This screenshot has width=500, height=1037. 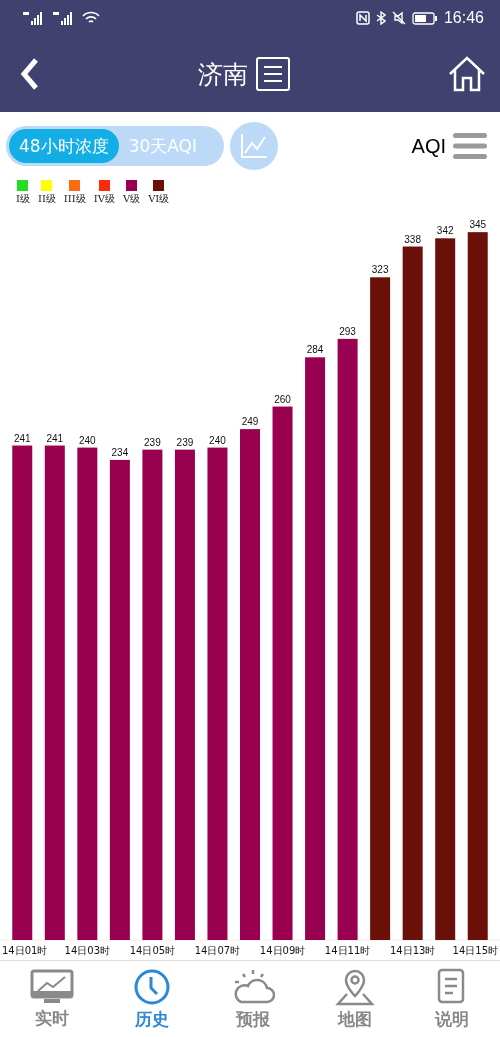 I want to click on monitor-chart-icon, so click(x=51, y=986).